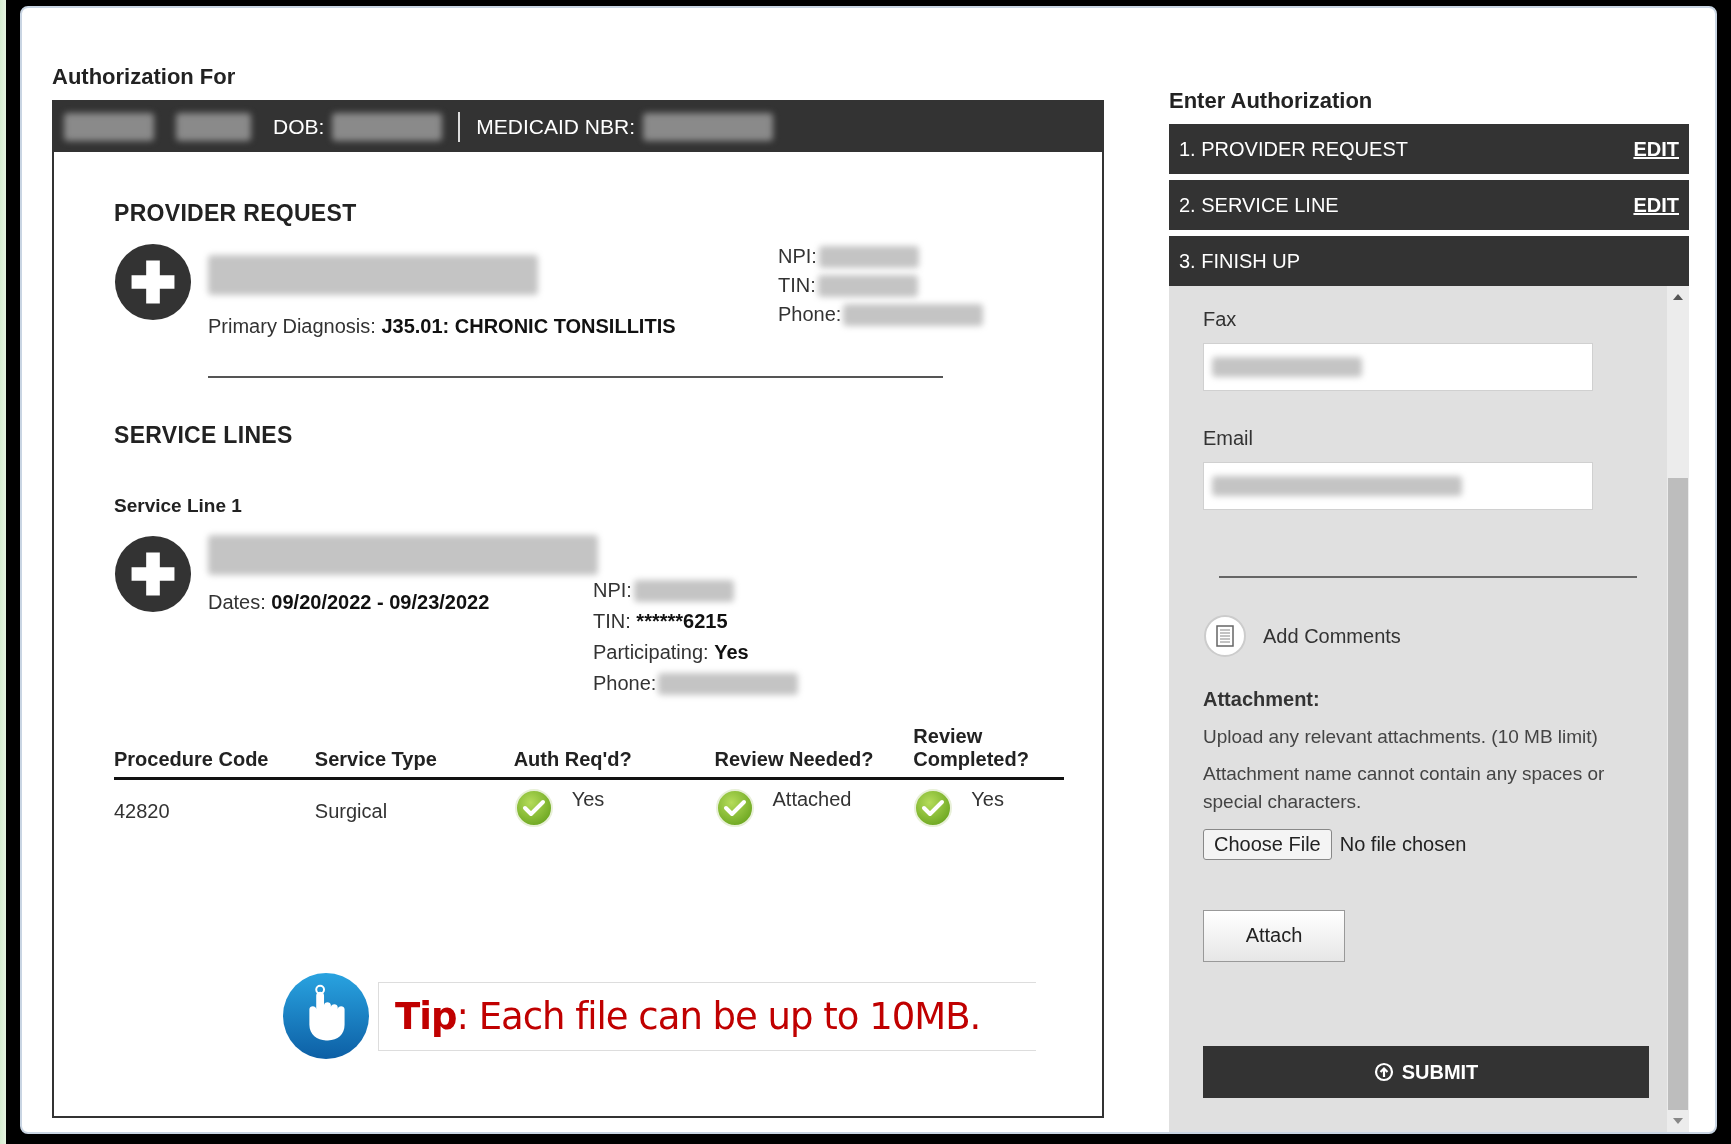 The height and width of the screenshot is (1144, 1731). Describe the element at coordinates (142, 811) in the screenshot. I see `table-cell: 42820` at that location.